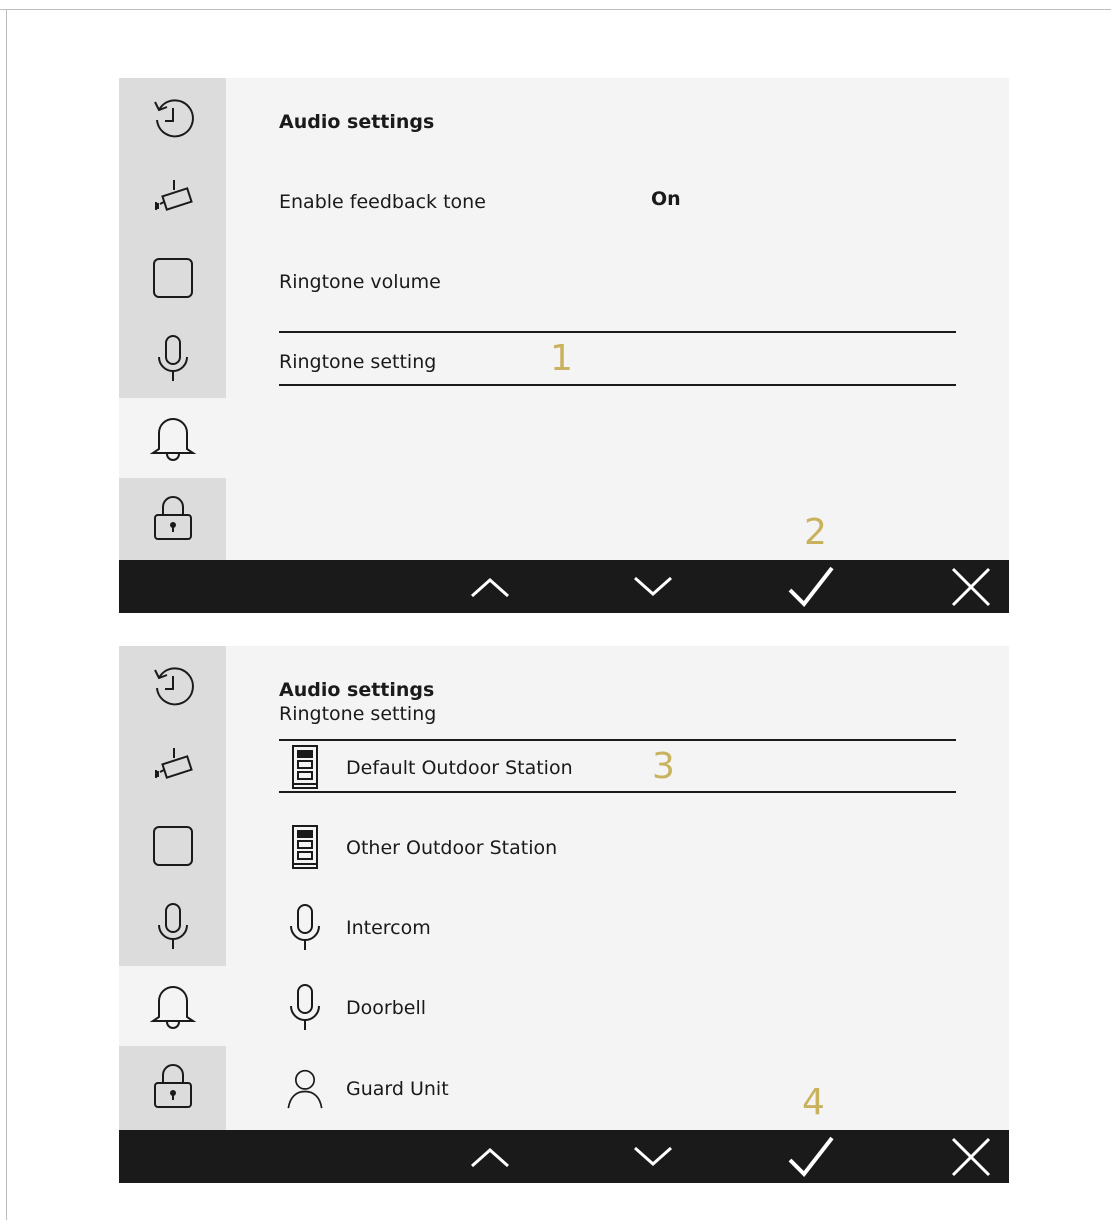 The height and width of the screenshot is (1220, 1111). I want to click on list-item-default-outdoor-station: Default Outdoor Station, so click(459, 768).